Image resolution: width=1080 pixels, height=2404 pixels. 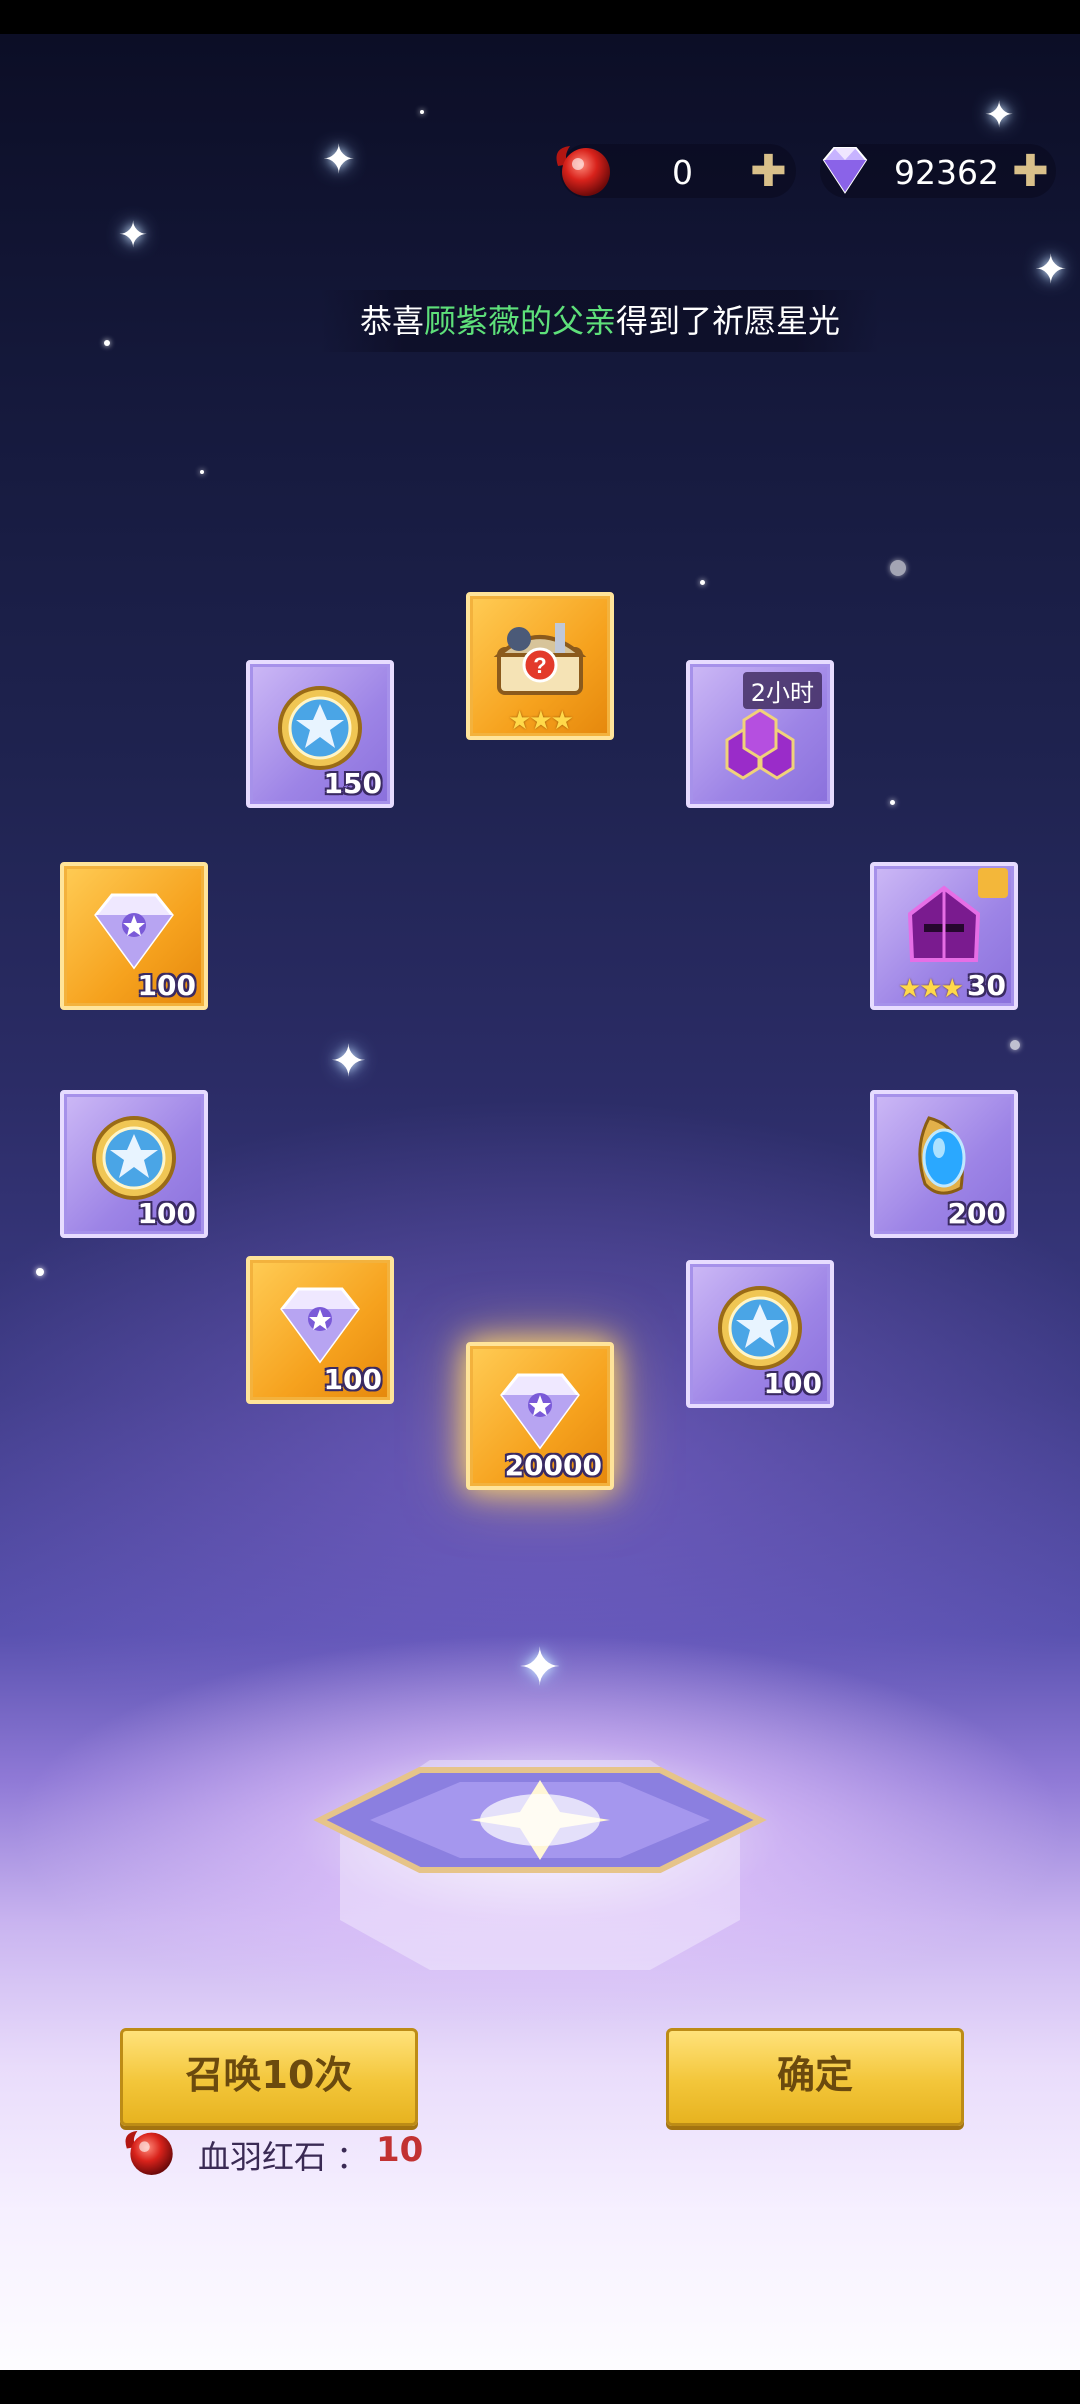 I want to click on purple-diamond-icon, so click(x=845, y=170).